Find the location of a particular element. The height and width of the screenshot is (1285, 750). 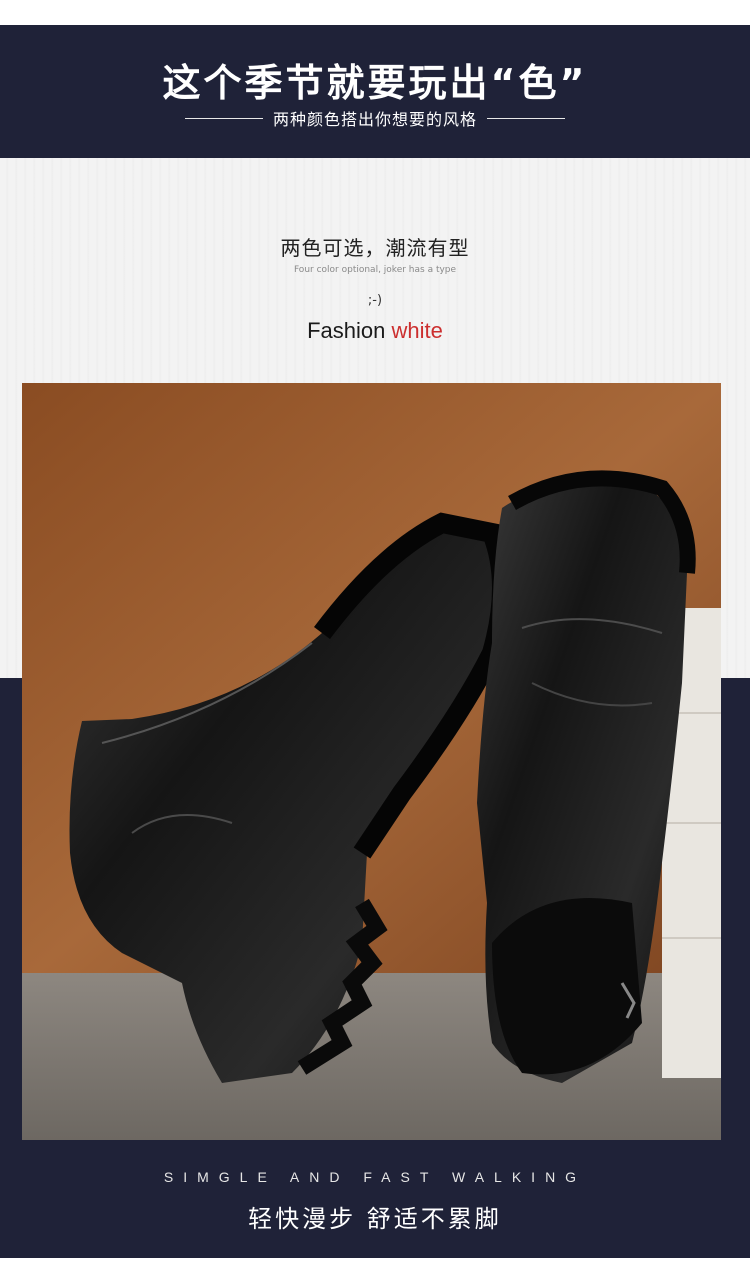

color-label-accent: white is located at coordinates (417, 330).